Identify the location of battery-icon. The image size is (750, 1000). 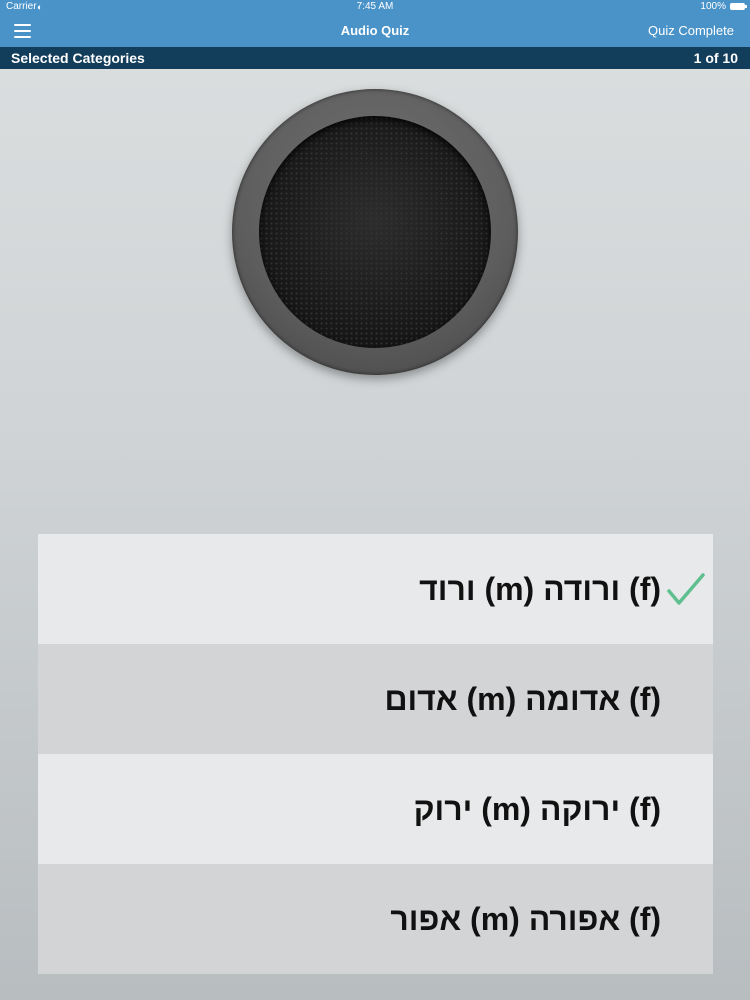
(738, 6).